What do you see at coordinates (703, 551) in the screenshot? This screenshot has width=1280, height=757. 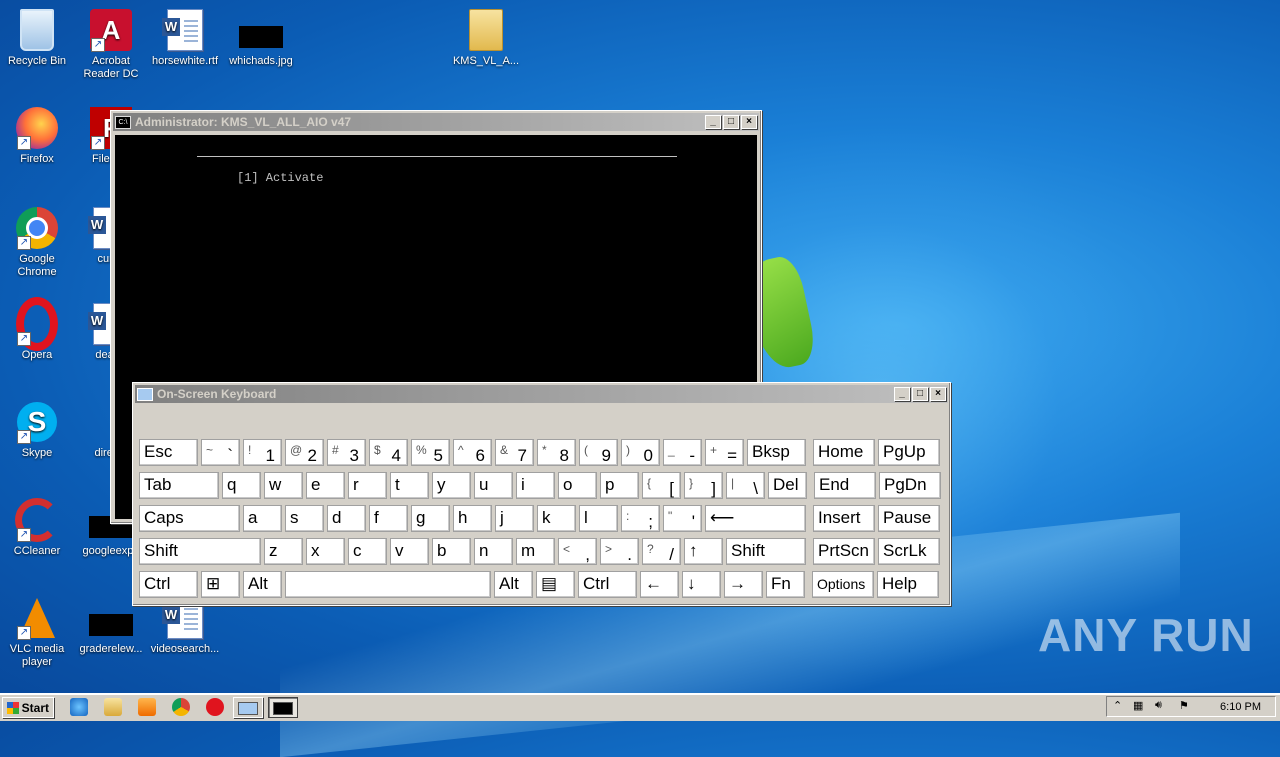 I see `key-symbol: ↑` at bounding box center [703, 551].